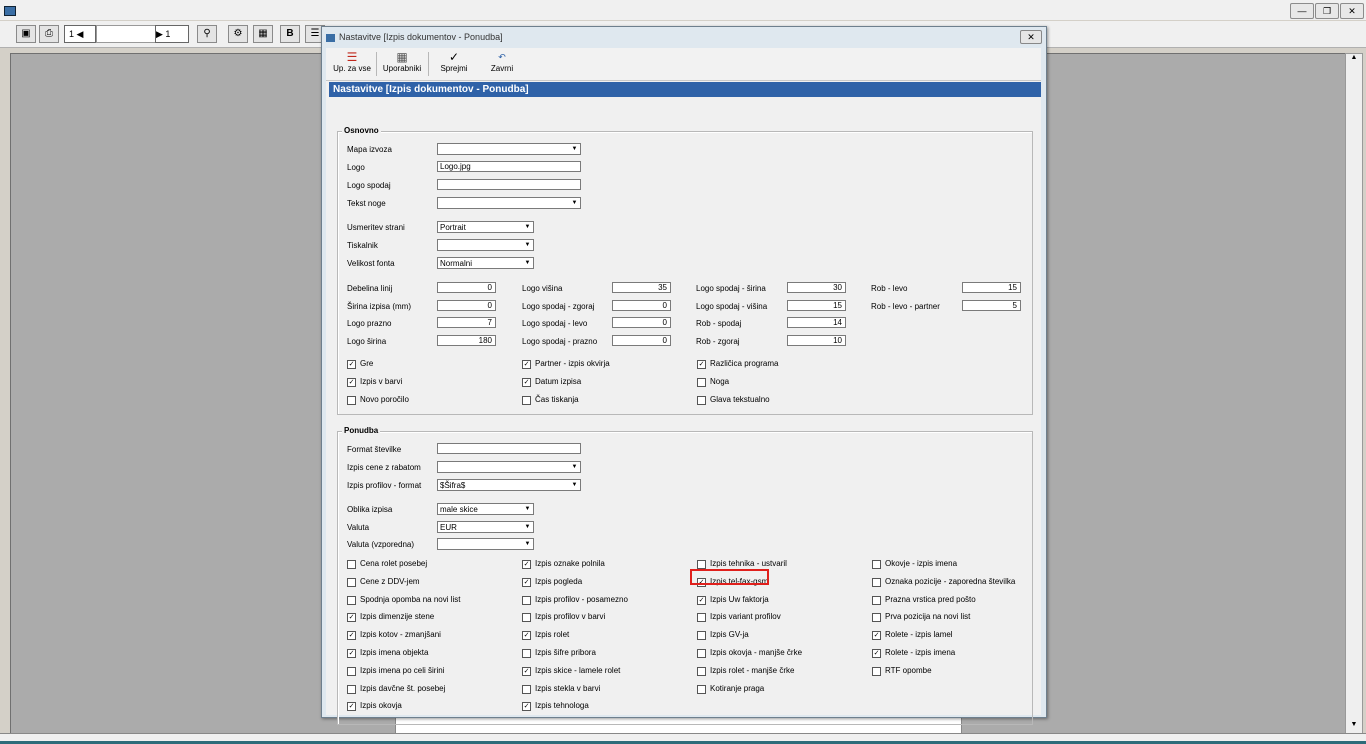 Image resolution: width=1366 pixels, height=744 pixels. I want to click on numfield-input: 180, so click(466, 340).